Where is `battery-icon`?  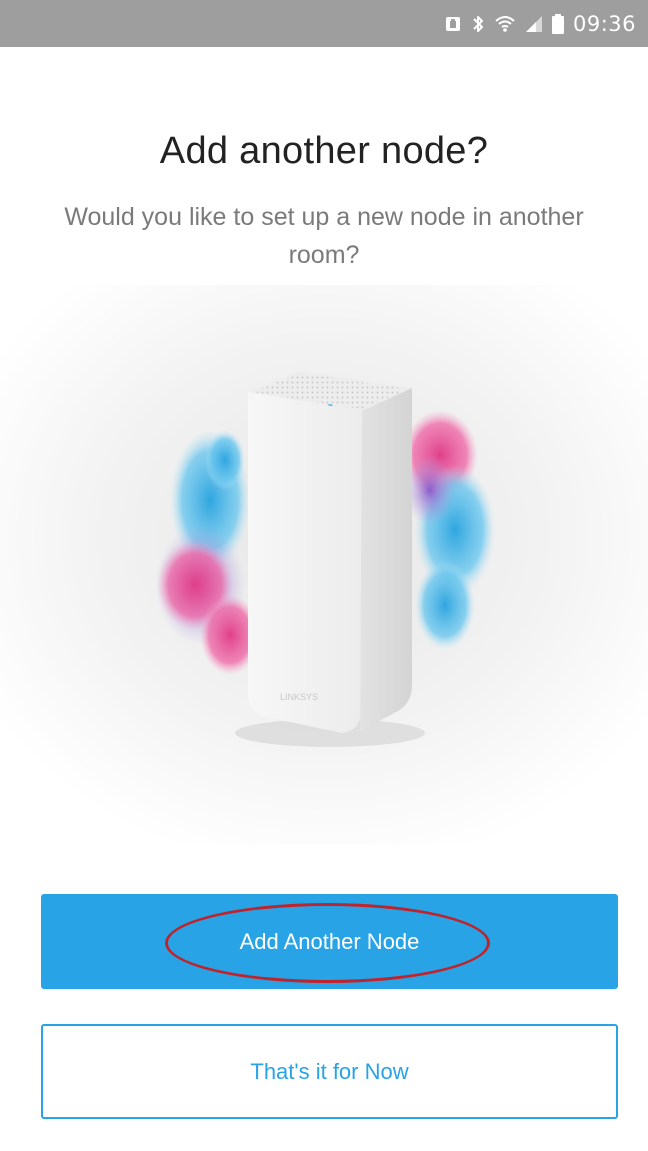 battery-icon is located at coordinates (557, 23).